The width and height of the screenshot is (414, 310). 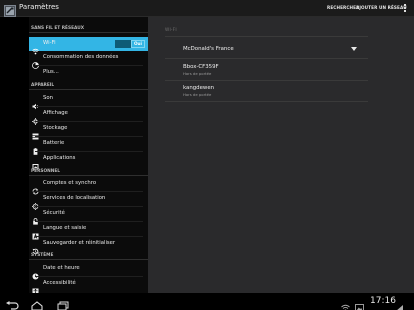 I want to click on overflow-menu-icon, so click(x=405, y=8).